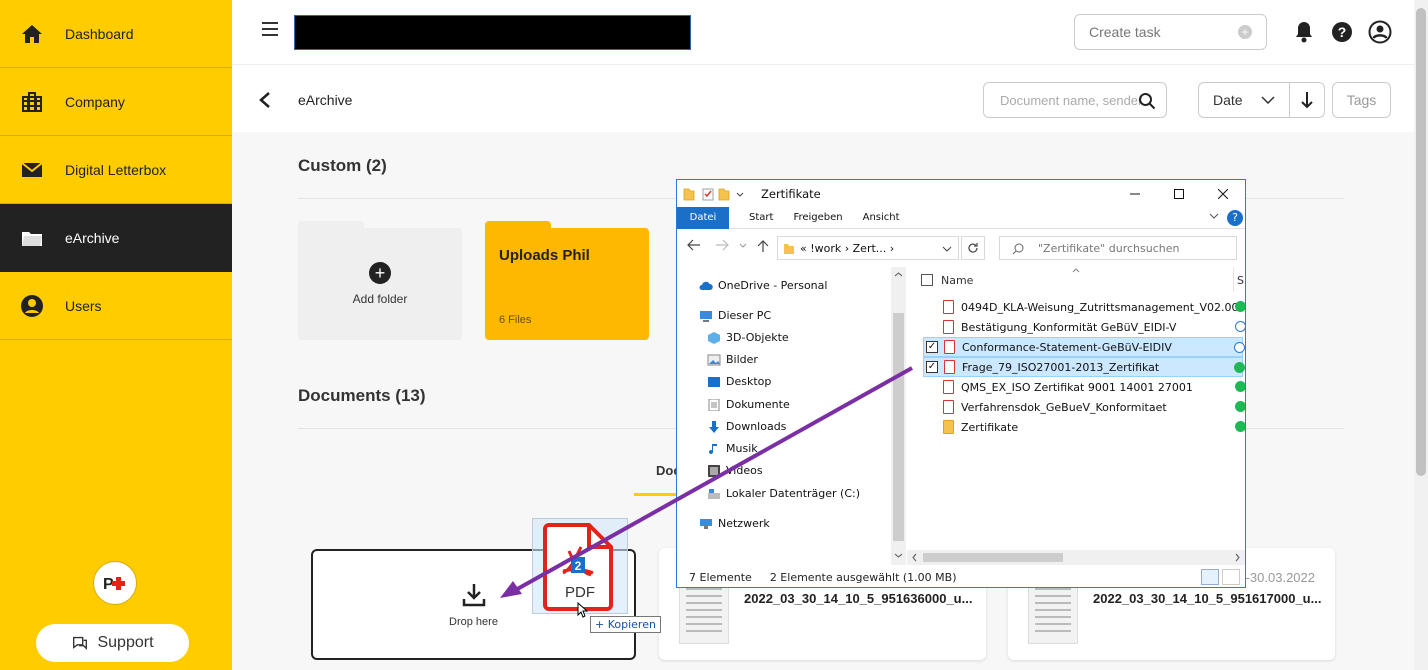 Image resolution: width=1428 pixels, height=670 pixels. Describe the element at coordinates (732, 448) in the screenshot. I see `tree-item-music: Musik` at that location.